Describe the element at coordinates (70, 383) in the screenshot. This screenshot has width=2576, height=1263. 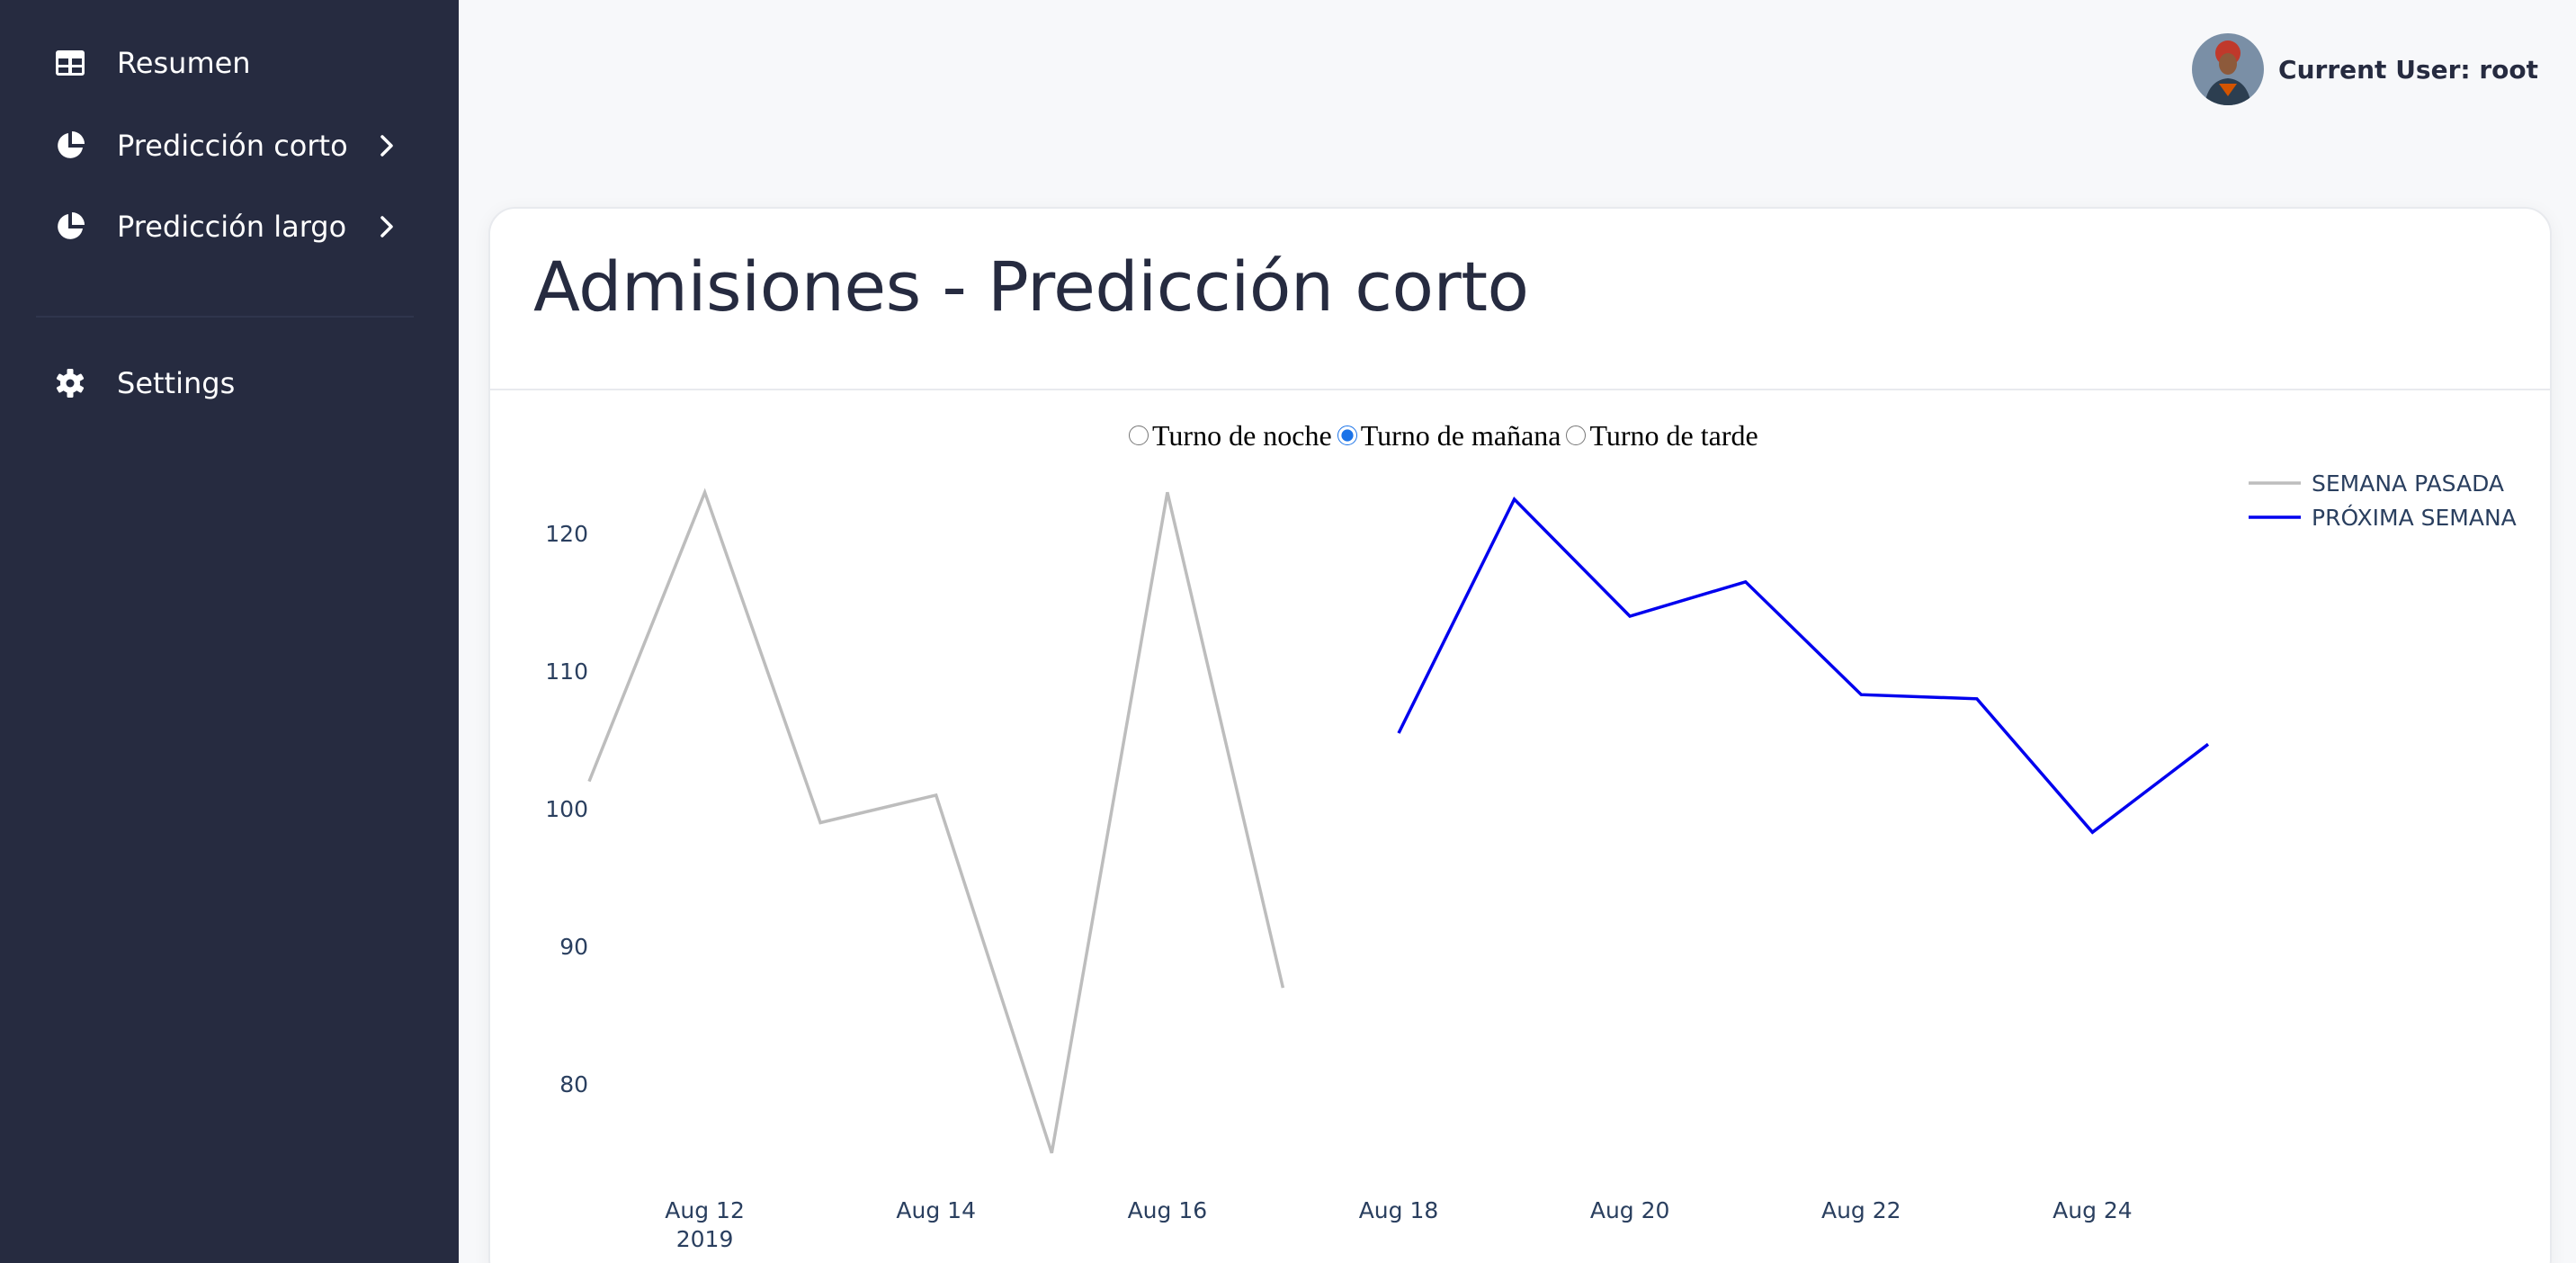
I see `gear-icon` at that location.